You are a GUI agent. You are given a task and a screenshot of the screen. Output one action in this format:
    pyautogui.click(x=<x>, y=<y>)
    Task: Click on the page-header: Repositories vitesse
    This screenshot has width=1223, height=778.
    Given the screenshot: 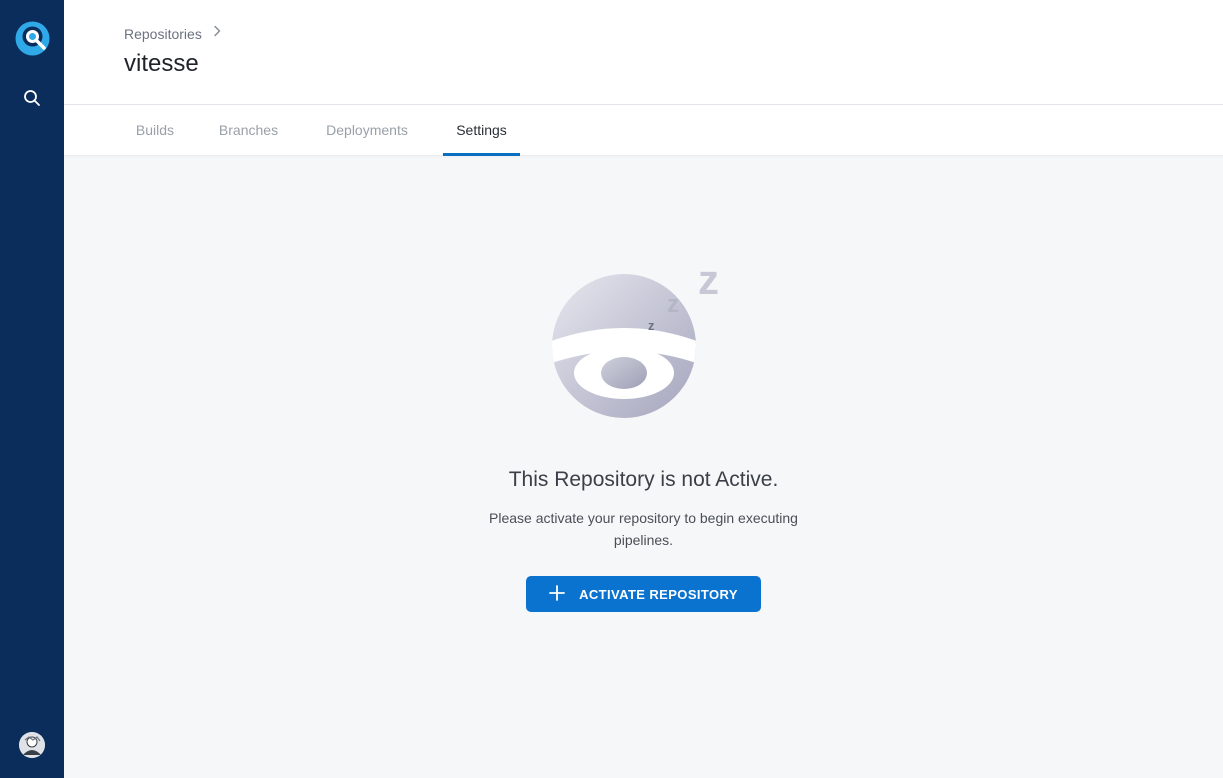 What is the action you would take?
    pyautogui.click(x=643, y=52)
    